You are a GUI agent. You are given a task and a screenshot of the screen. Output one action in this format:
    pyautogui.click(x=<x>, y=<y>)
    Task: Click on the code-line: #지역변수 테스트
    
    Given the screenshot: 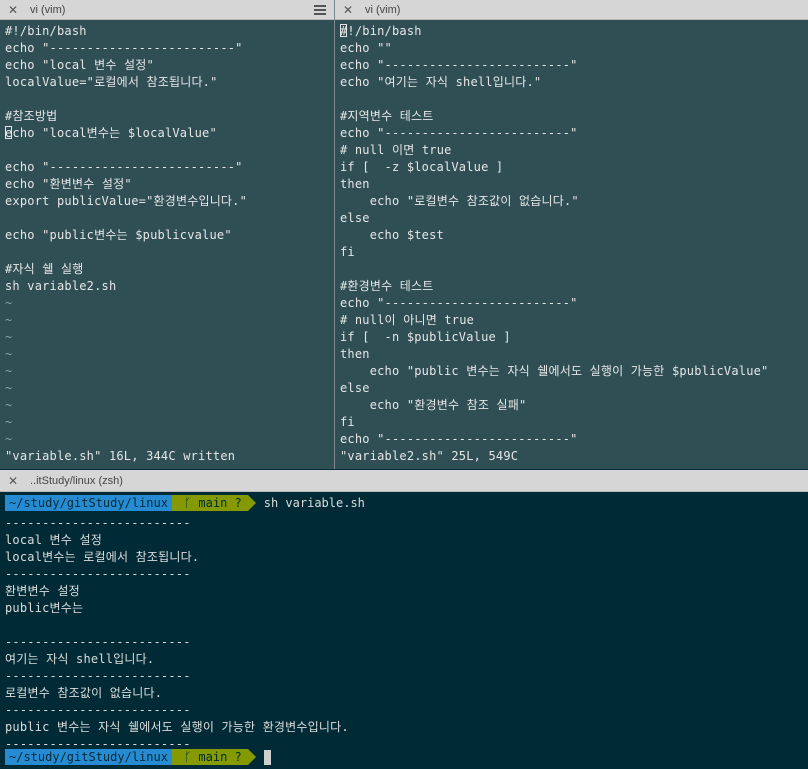 What is the action you would take?
    pyautogui.click(x=387, y=116)
    